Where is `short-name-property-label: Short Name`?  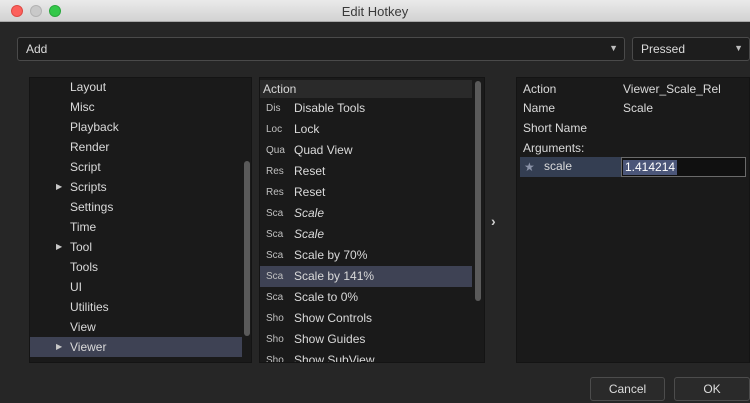 short-name-property-label: Short Name is located at coordinates (555, 128).